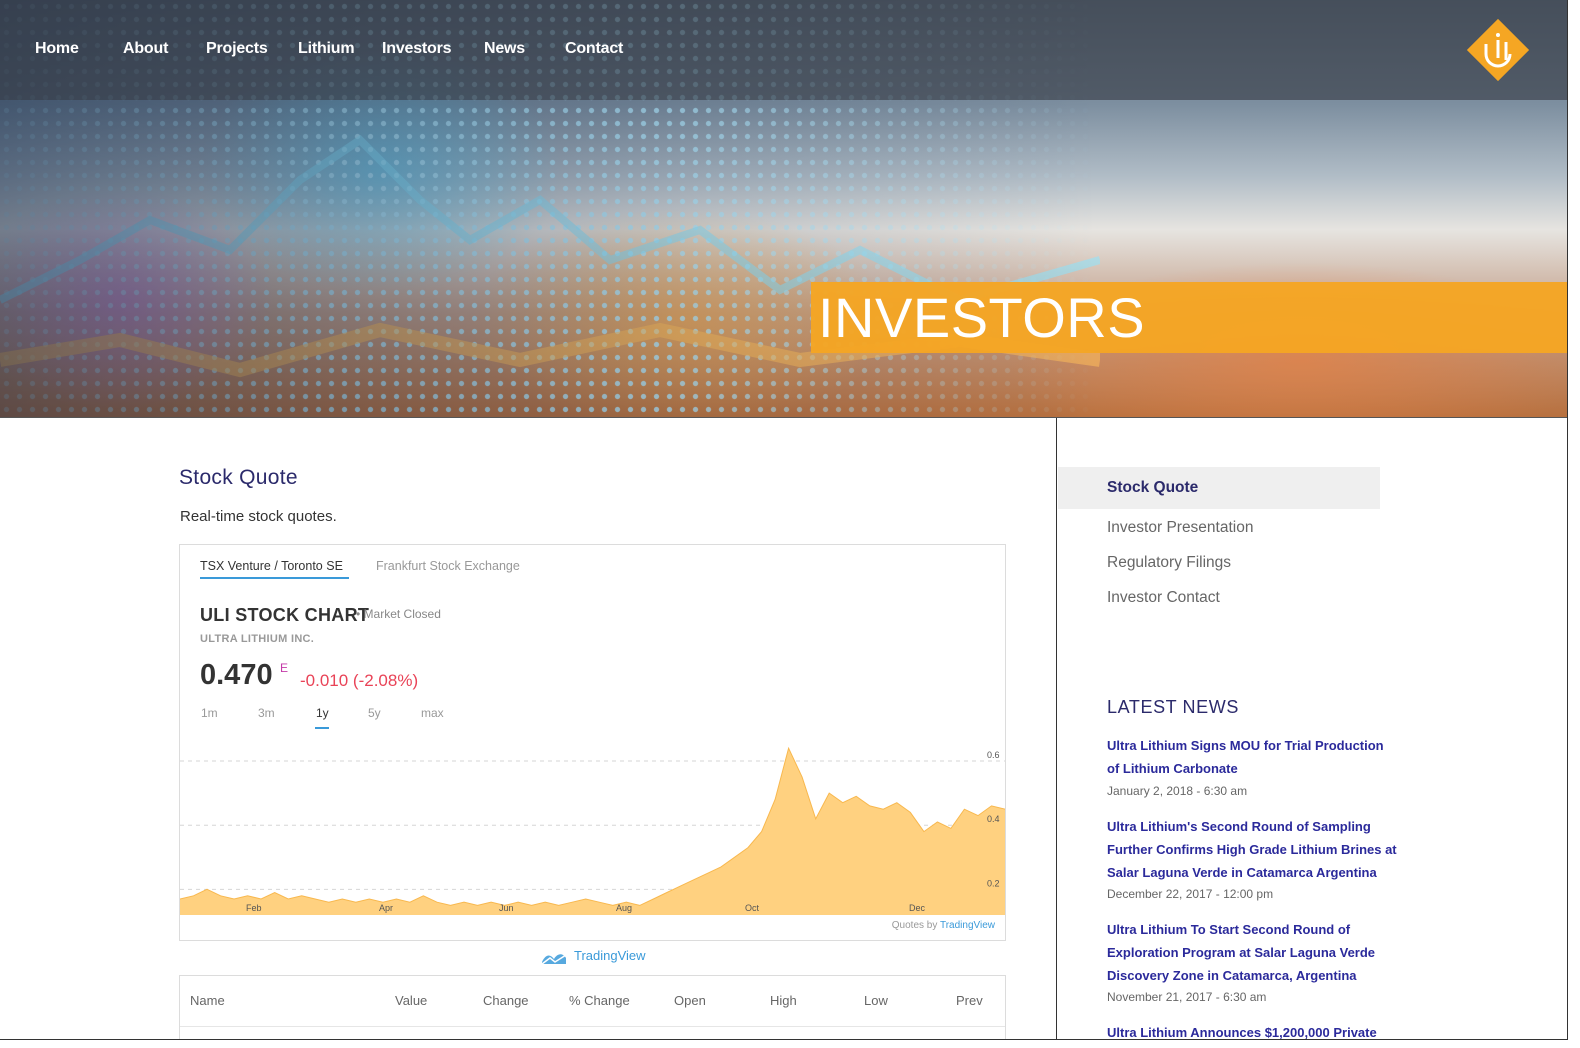 The height and width of the screenshot is (1048, 1580). I want to click on x-tick-label: Dec, so click(917, 908).